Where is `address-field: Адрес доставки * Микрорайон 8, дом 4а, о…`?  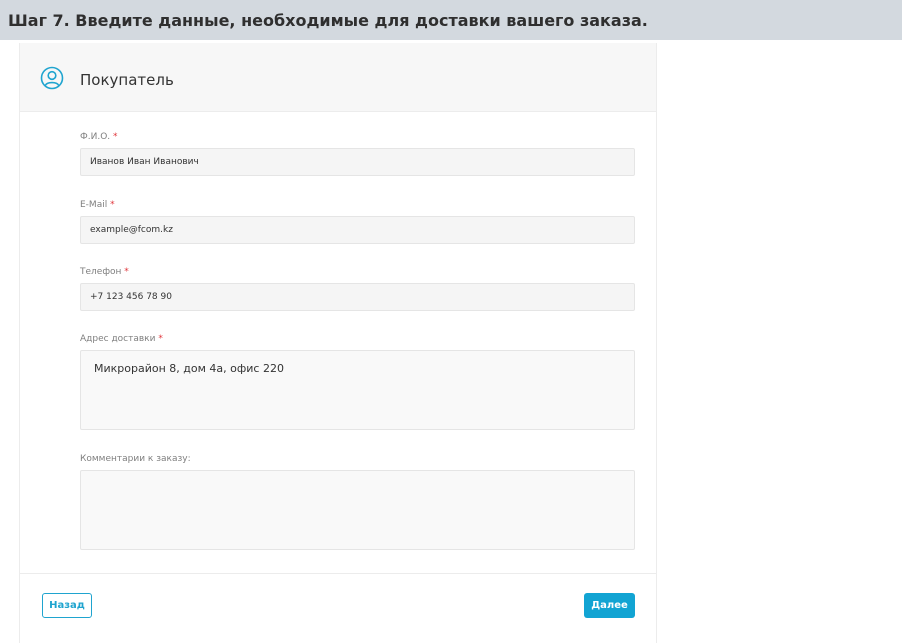
address-field: Адрес доставки * Микрорайон 8, дом 4а, о… is located at coordinates (357, 382).